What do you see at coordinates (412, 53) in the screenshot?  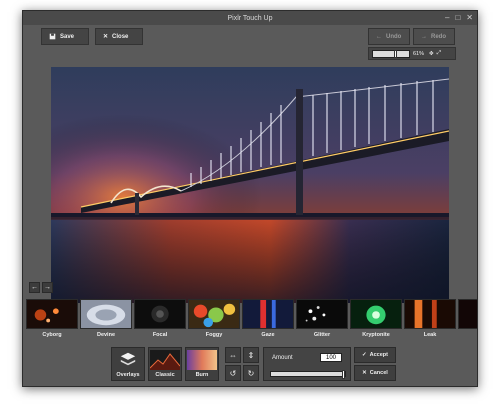 I see `zoom-control: 61% ✥ ⤢` at bounding box center [412, 53].